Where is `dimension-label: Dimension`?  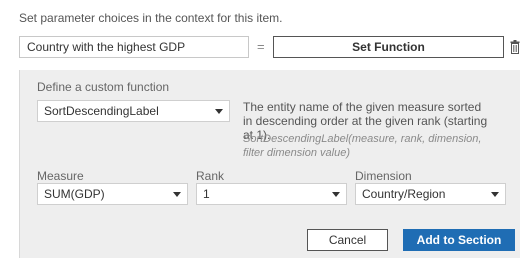
dimension-label: Dimension is located at coordinates (383, 176).